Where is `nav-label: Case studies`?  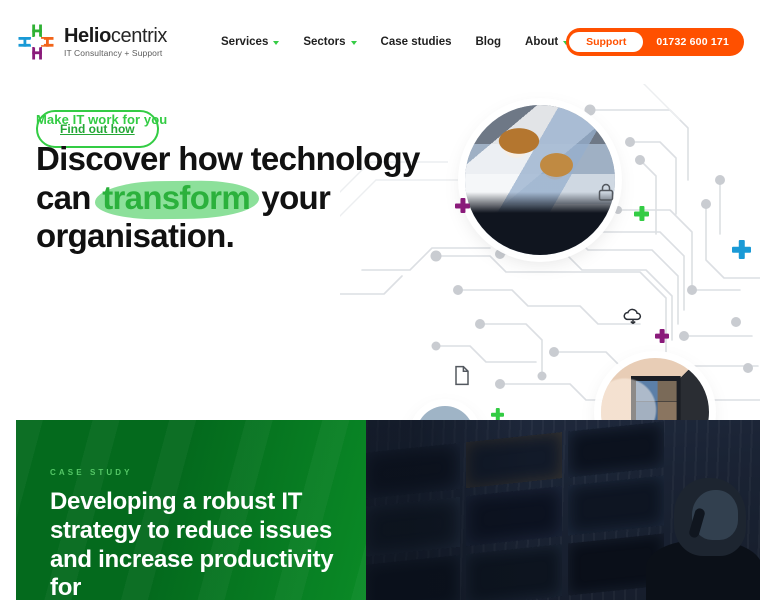 nav-label: Case studies is located at coordinates (416, 42).